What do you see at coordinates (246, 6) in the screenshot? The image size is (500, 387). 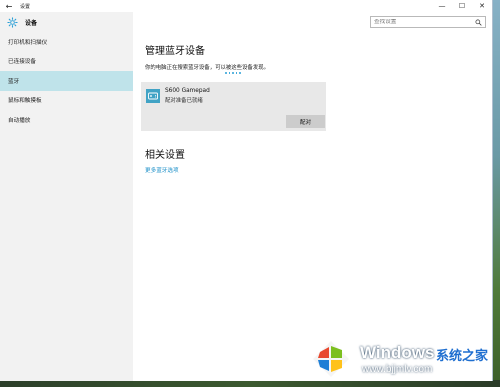 I see `title-bar: ← 设置 — ☐ ✕` at bounding box center [246, 6].